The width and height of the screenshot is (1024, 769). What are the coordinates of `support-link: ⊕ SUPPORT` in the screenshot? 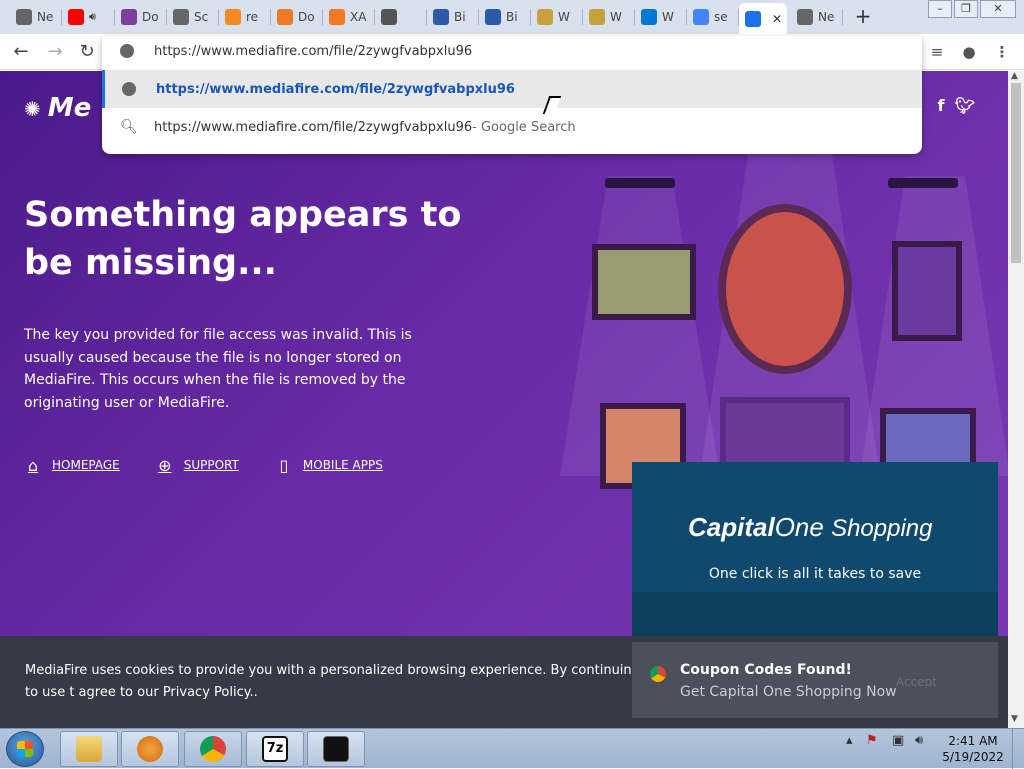 It's located at (197, 465).